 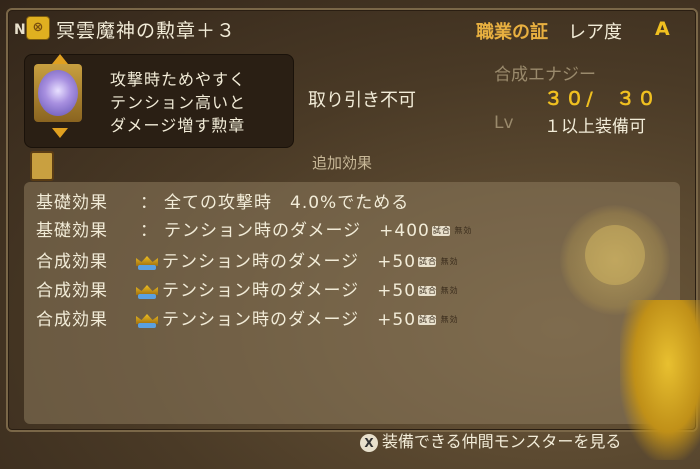 I want to click on x-button-icon: X, so click(x=369, y=442).